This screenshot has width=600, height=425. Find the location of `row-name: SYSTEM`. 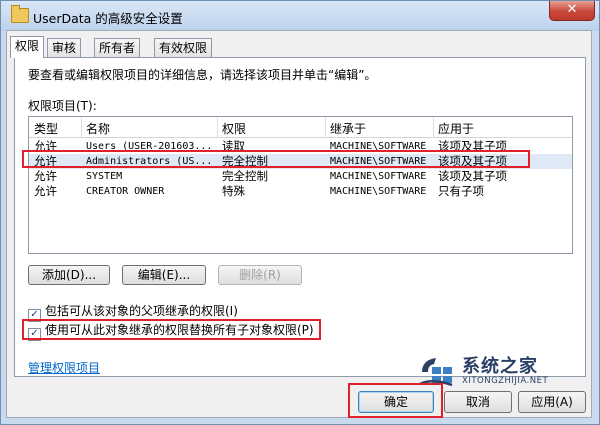

row-name: SYSTEM is located at coordinates (104, 176).